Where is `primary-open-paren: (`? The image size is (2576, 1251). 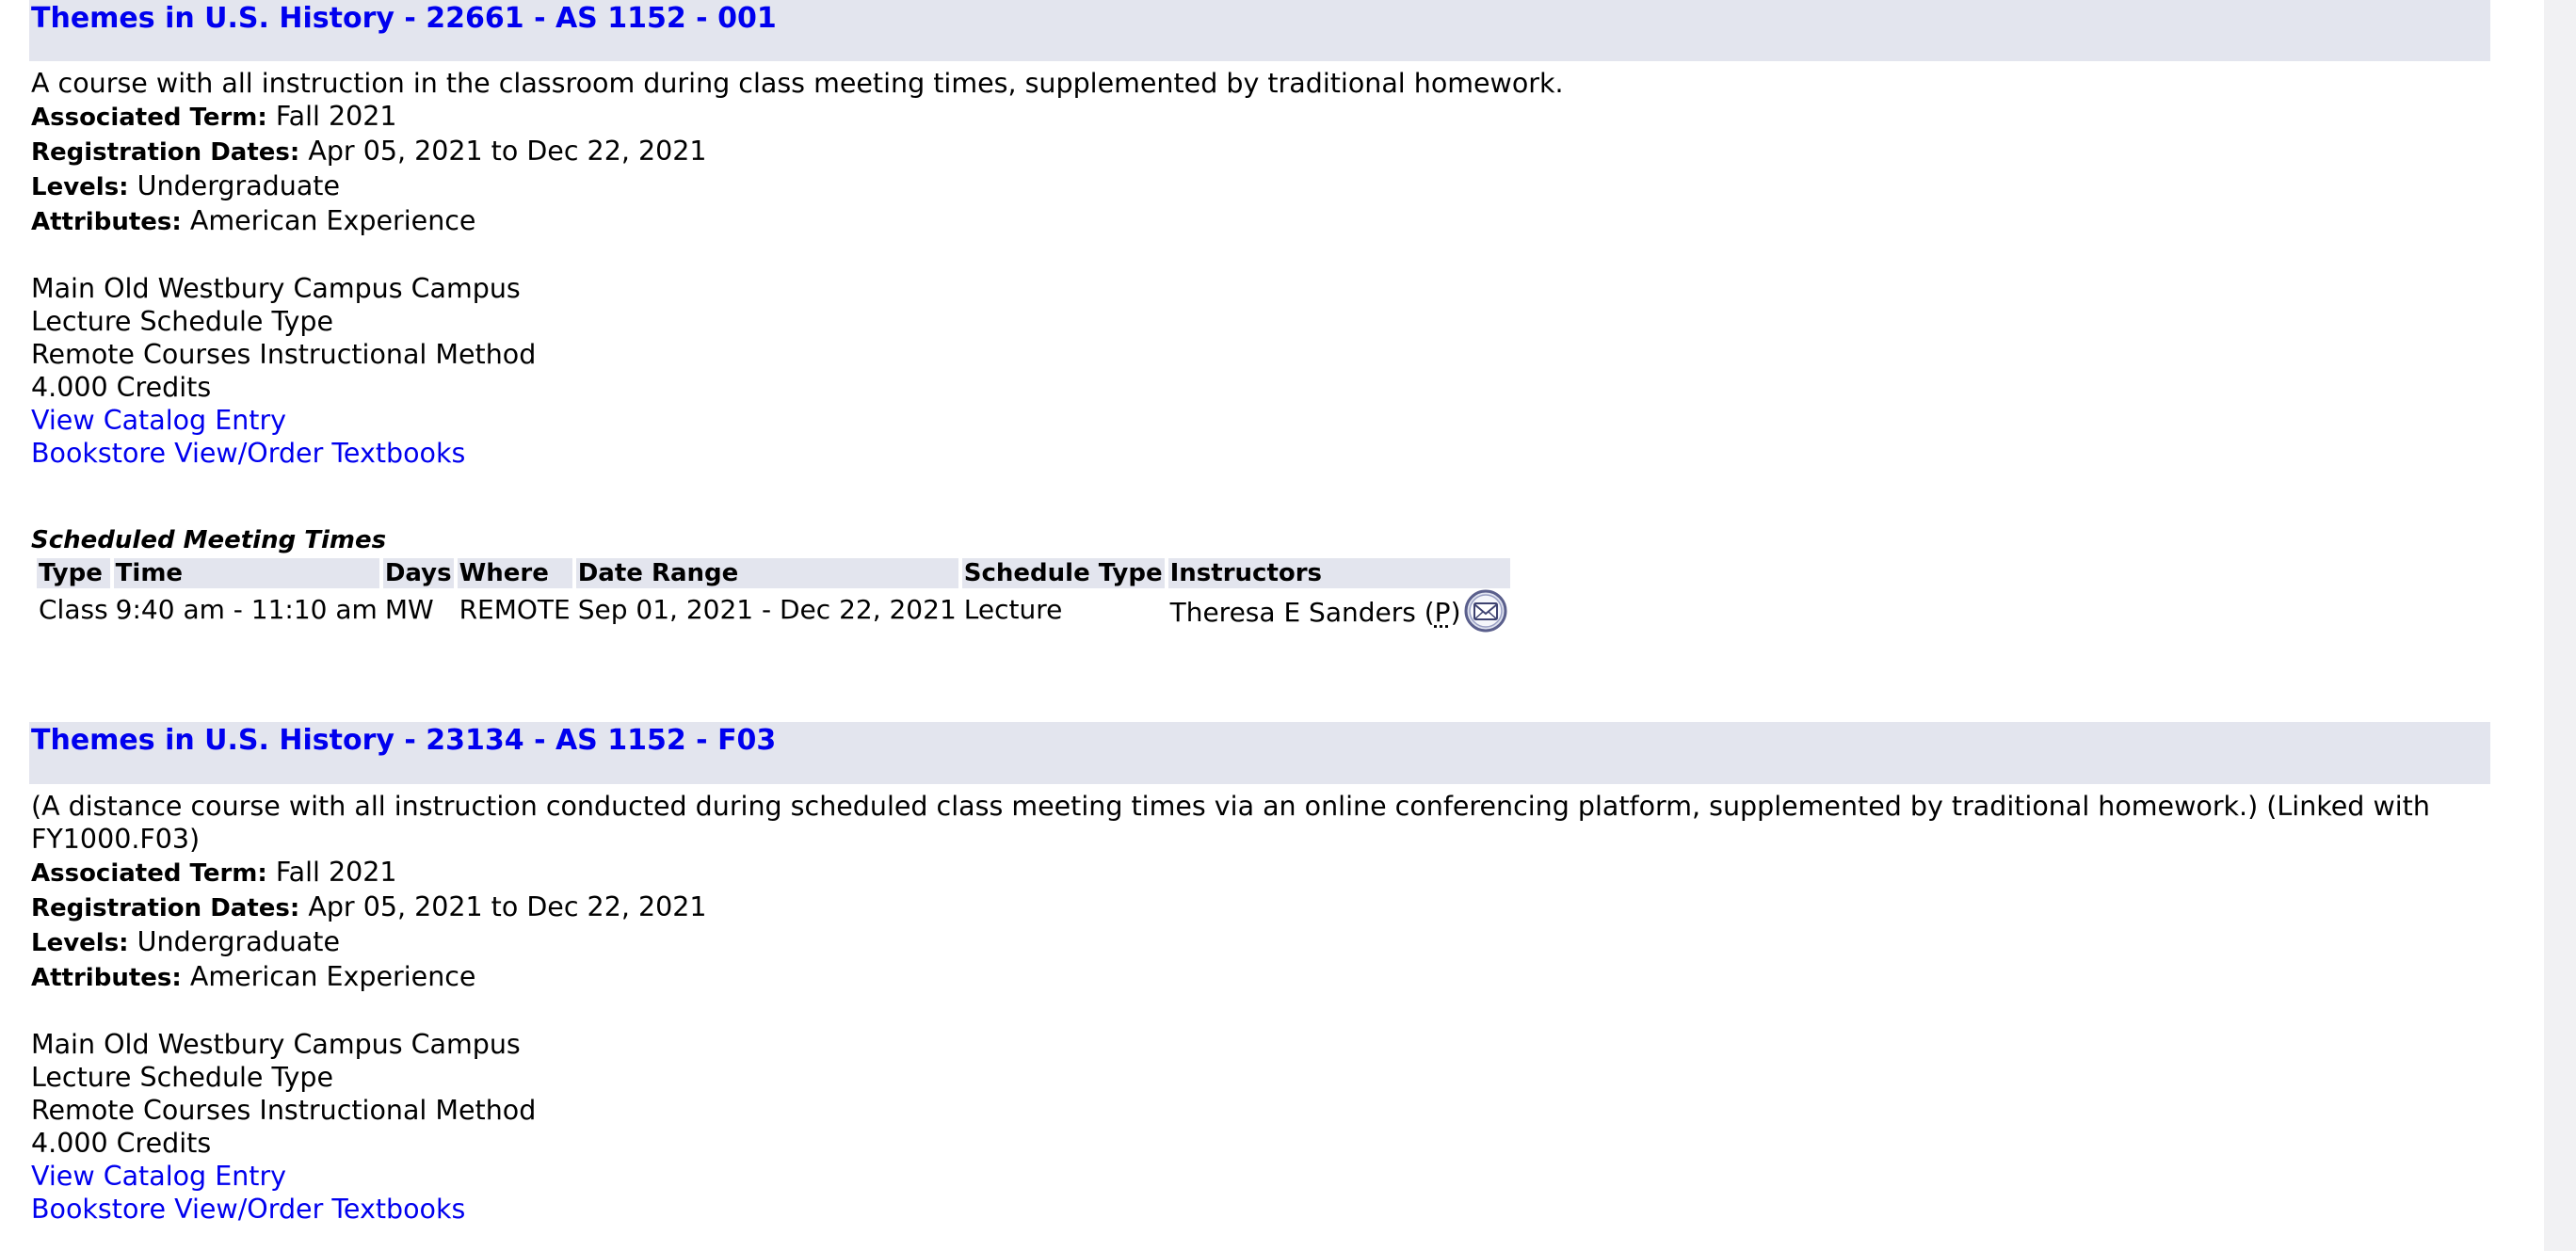 primary-open-paren: ( is located at coordinates (1429, 612).